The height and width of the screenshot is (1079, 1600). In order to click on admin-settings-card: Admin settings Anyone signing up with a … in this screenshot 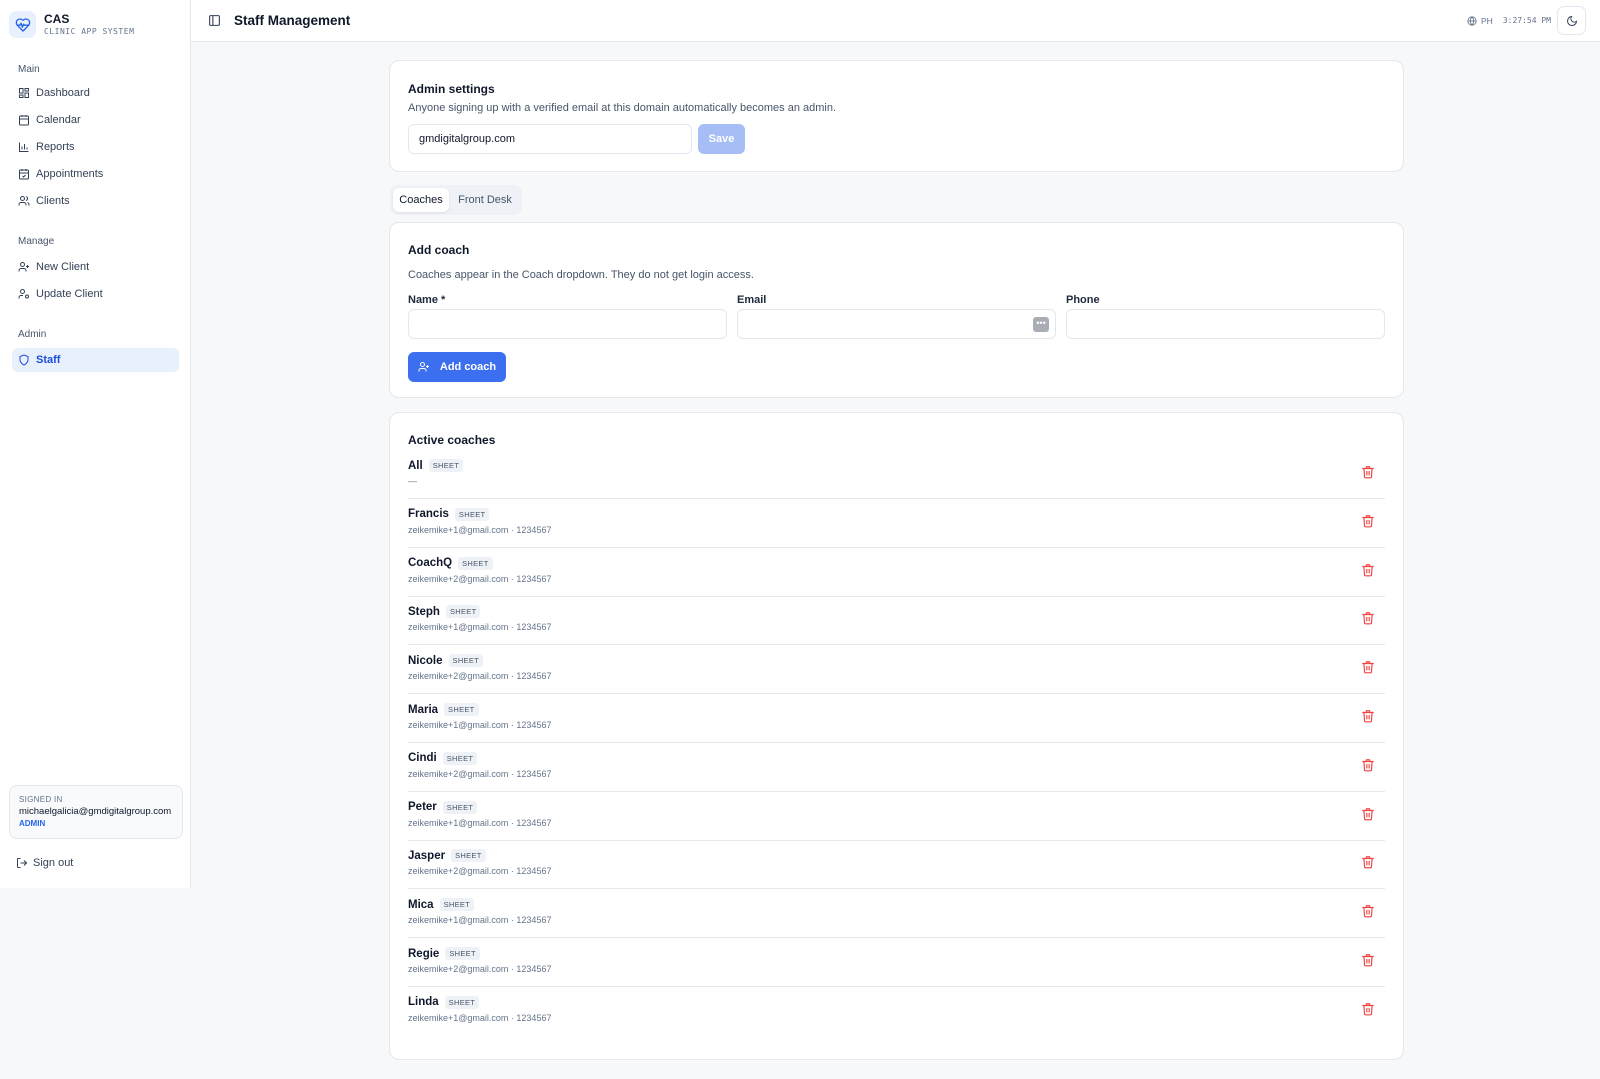, I will do `click(896, 116)`.